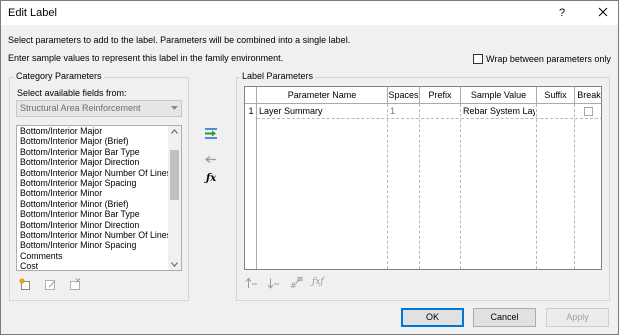 This screenshot has height=335, width=619. Describe the element at coordinates (211, 134) in the screenshot. I see `add-parameter-icon` at that location.